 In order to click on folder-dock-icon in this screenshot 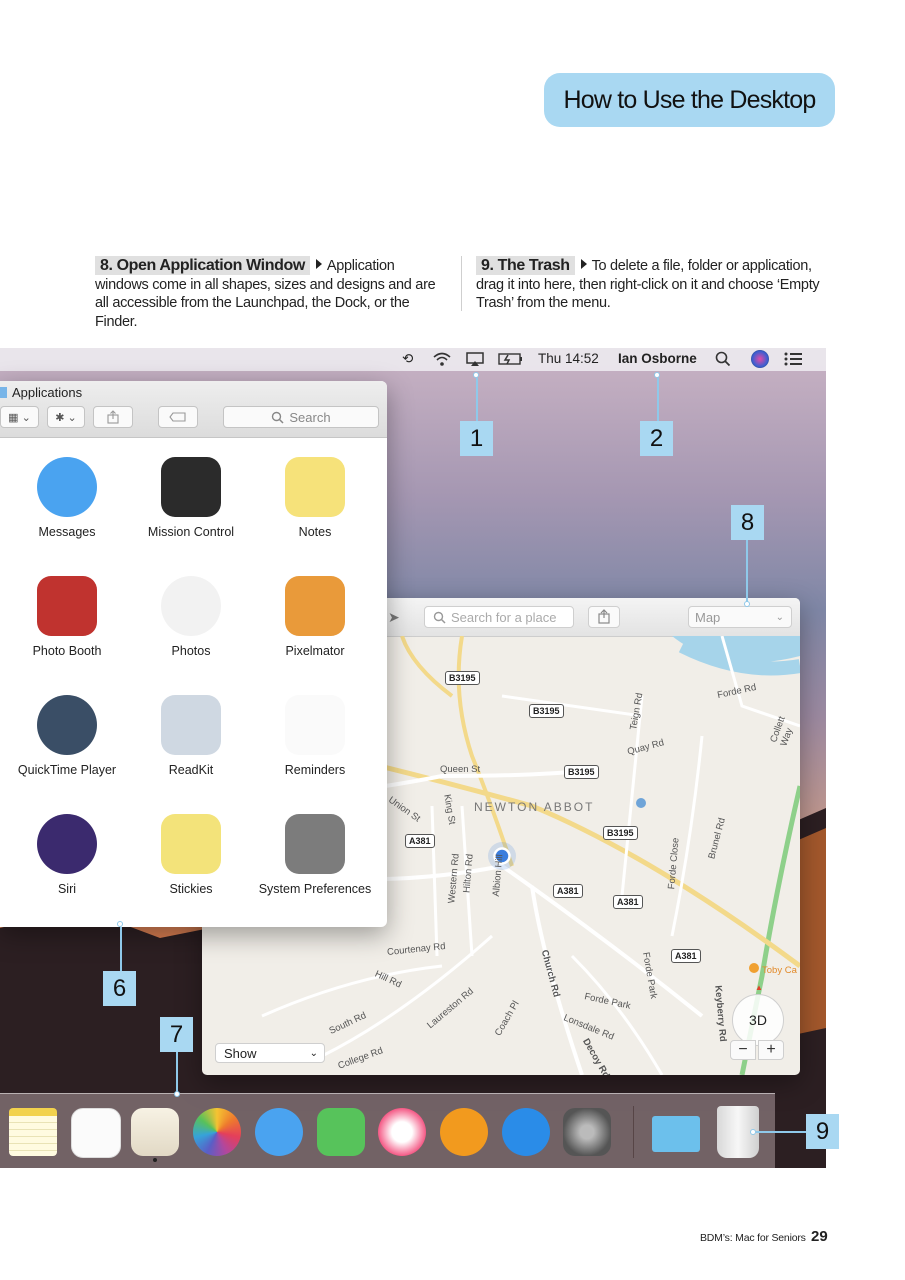, I will do `click(676, 1134)`.